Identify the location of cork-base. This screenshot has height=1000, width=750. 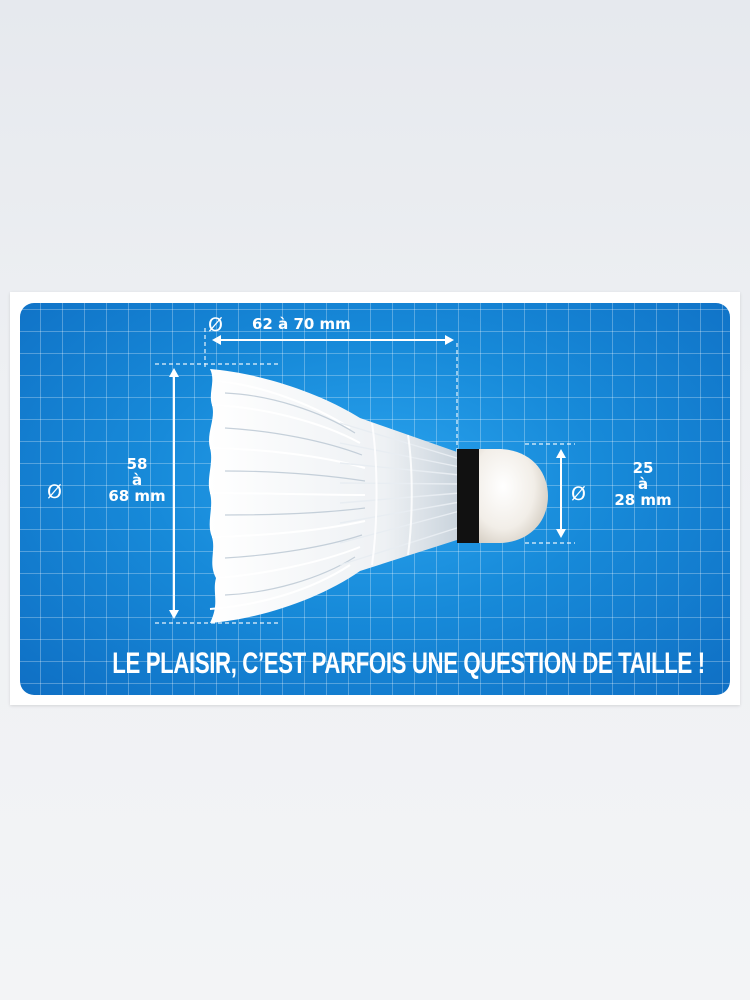
(513, 496).